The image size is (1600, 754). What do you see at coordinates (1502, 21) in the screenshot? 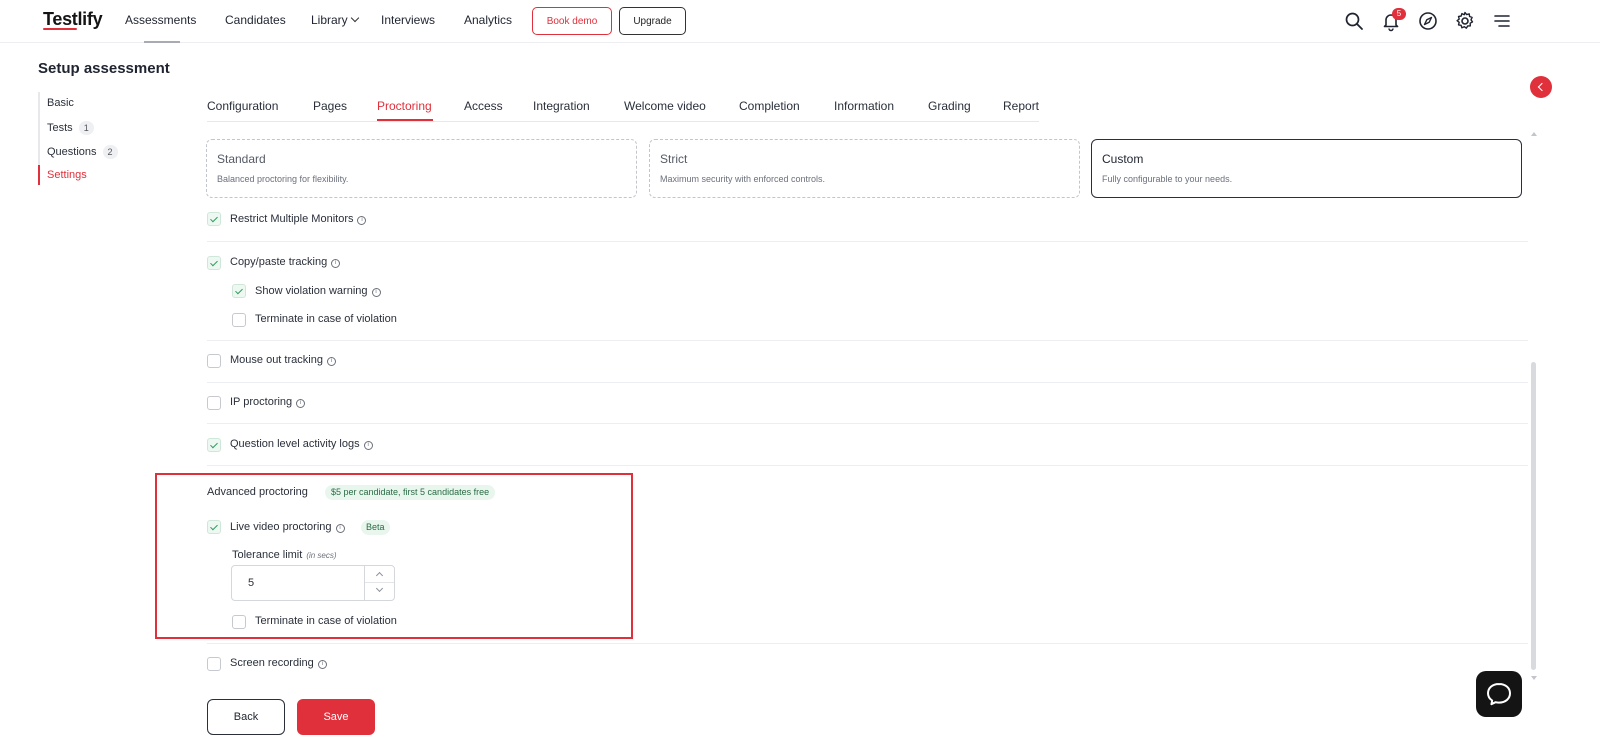
I see `menu-icon` at bounding box center [1502, 21].